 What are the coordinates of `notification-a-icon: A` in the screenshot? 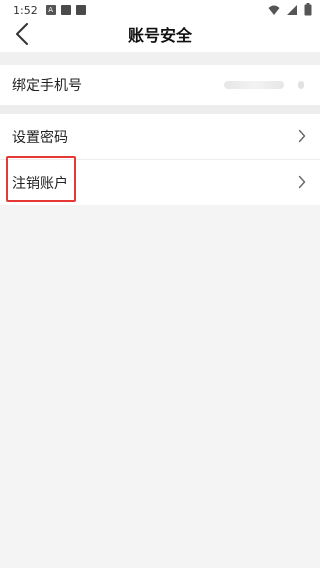 It's located at (50, 10).